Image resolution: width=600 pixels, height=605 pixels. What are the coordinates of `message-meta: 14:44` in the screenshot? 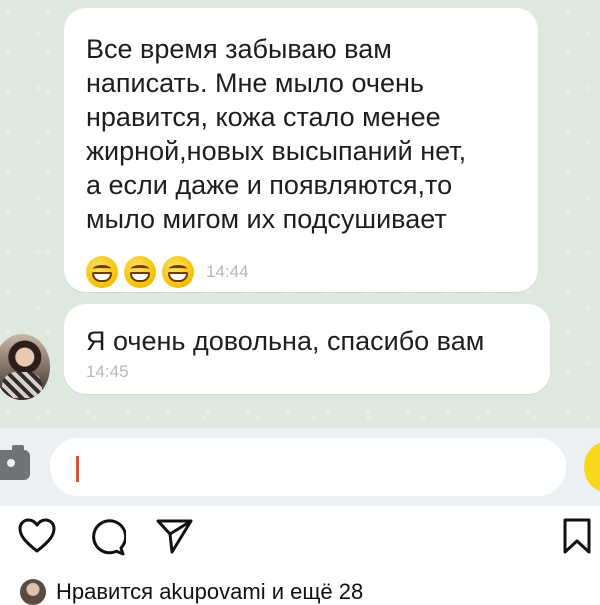 It's located at (167, 272).